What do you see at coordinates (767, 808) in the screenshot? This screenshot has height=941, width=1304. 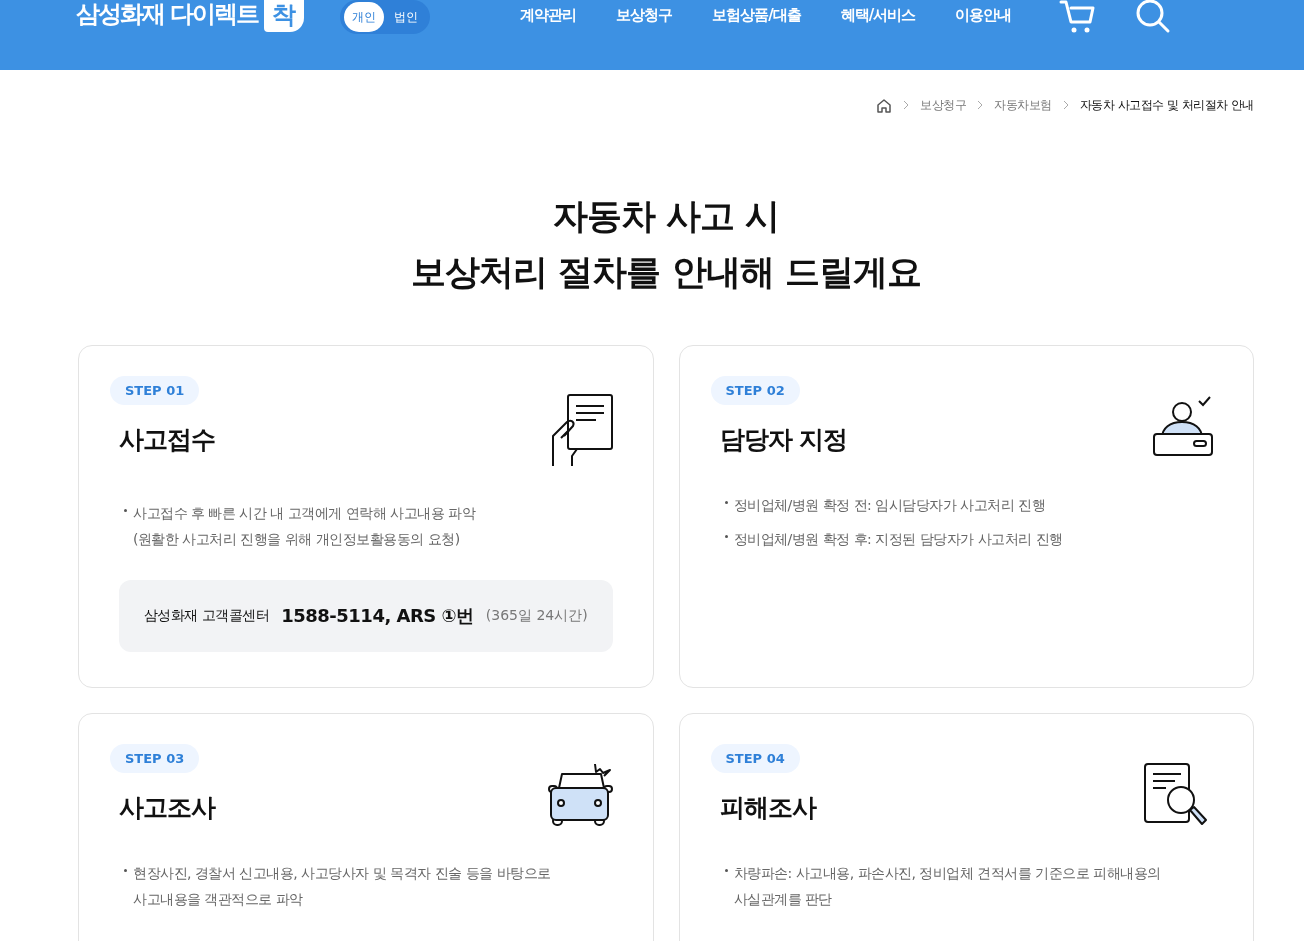 I see `step-title: 피해조사` at bounding box center [767, 808].